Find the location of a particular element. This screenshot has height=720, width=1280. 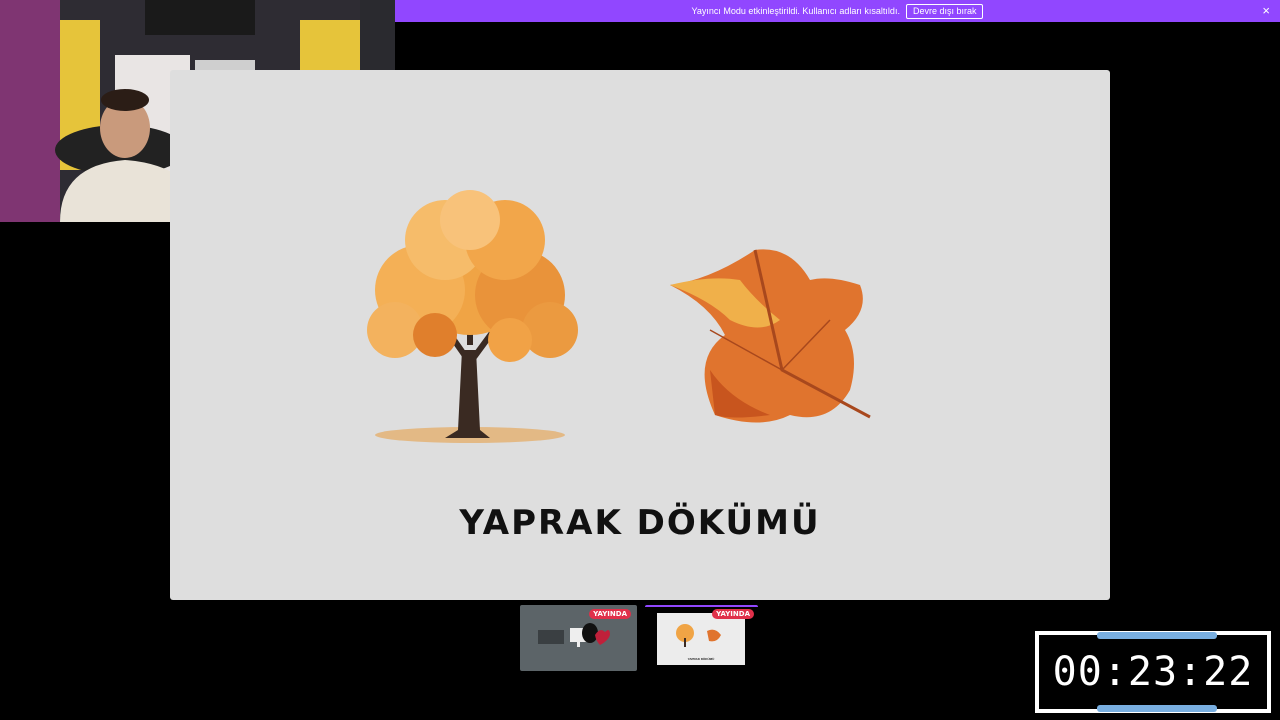

stream-timer: 00:23:22 is located at coordinates (1153, 672).